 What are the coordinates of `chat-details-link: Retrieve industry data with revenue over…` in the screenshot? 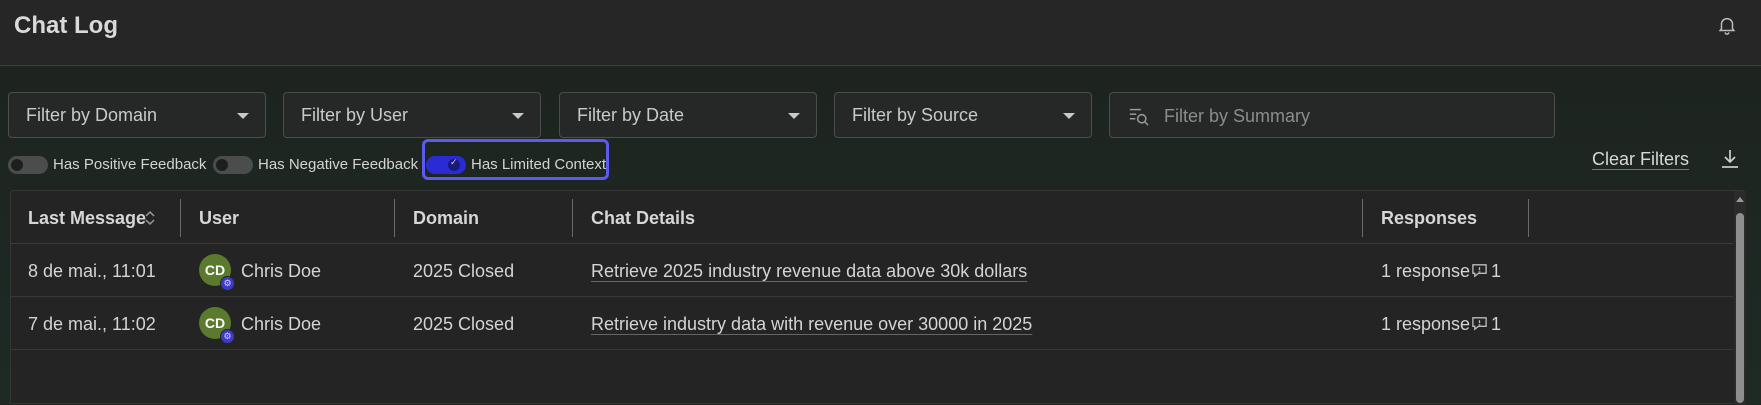 It's located at (811, 324).